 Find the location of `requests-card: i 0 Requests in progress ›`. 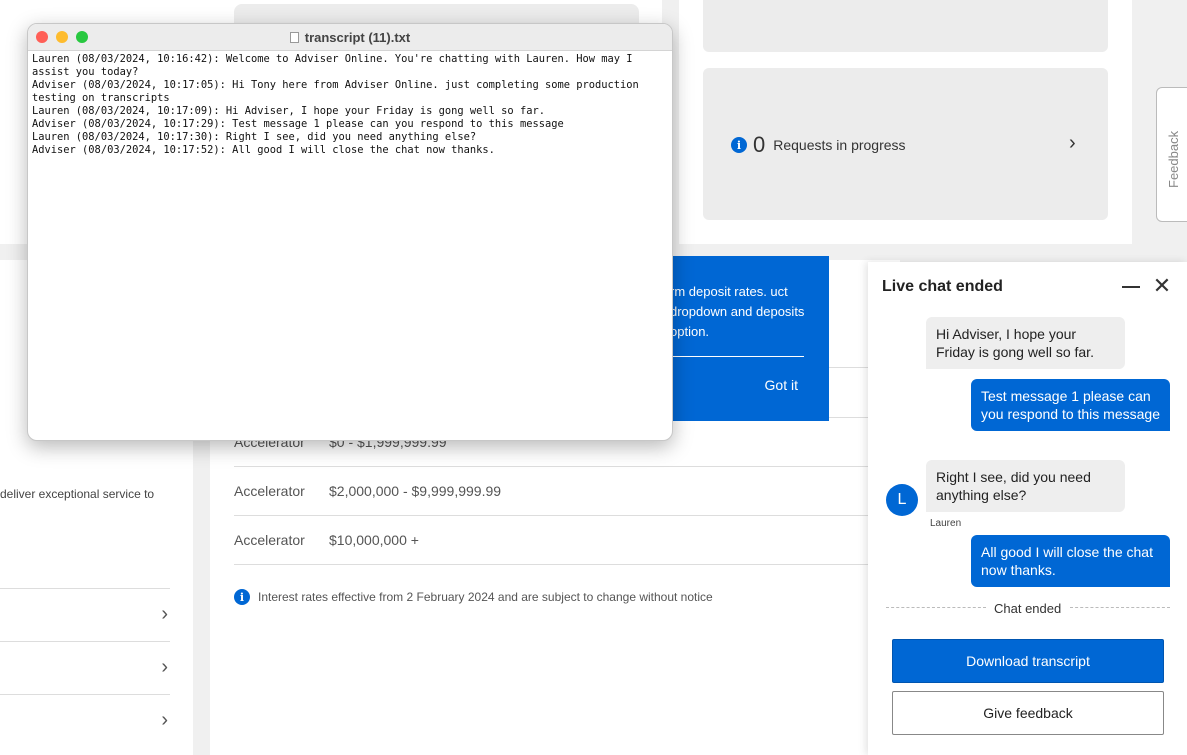

requests-card: i 0 Requests in progress › is located at coordinates (905, 144).